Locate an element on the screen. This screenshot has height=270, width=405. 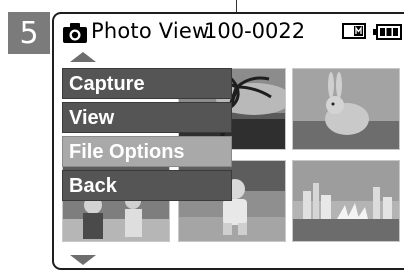
scroll-up-arrow-icon is located at coordinates (83, 57).